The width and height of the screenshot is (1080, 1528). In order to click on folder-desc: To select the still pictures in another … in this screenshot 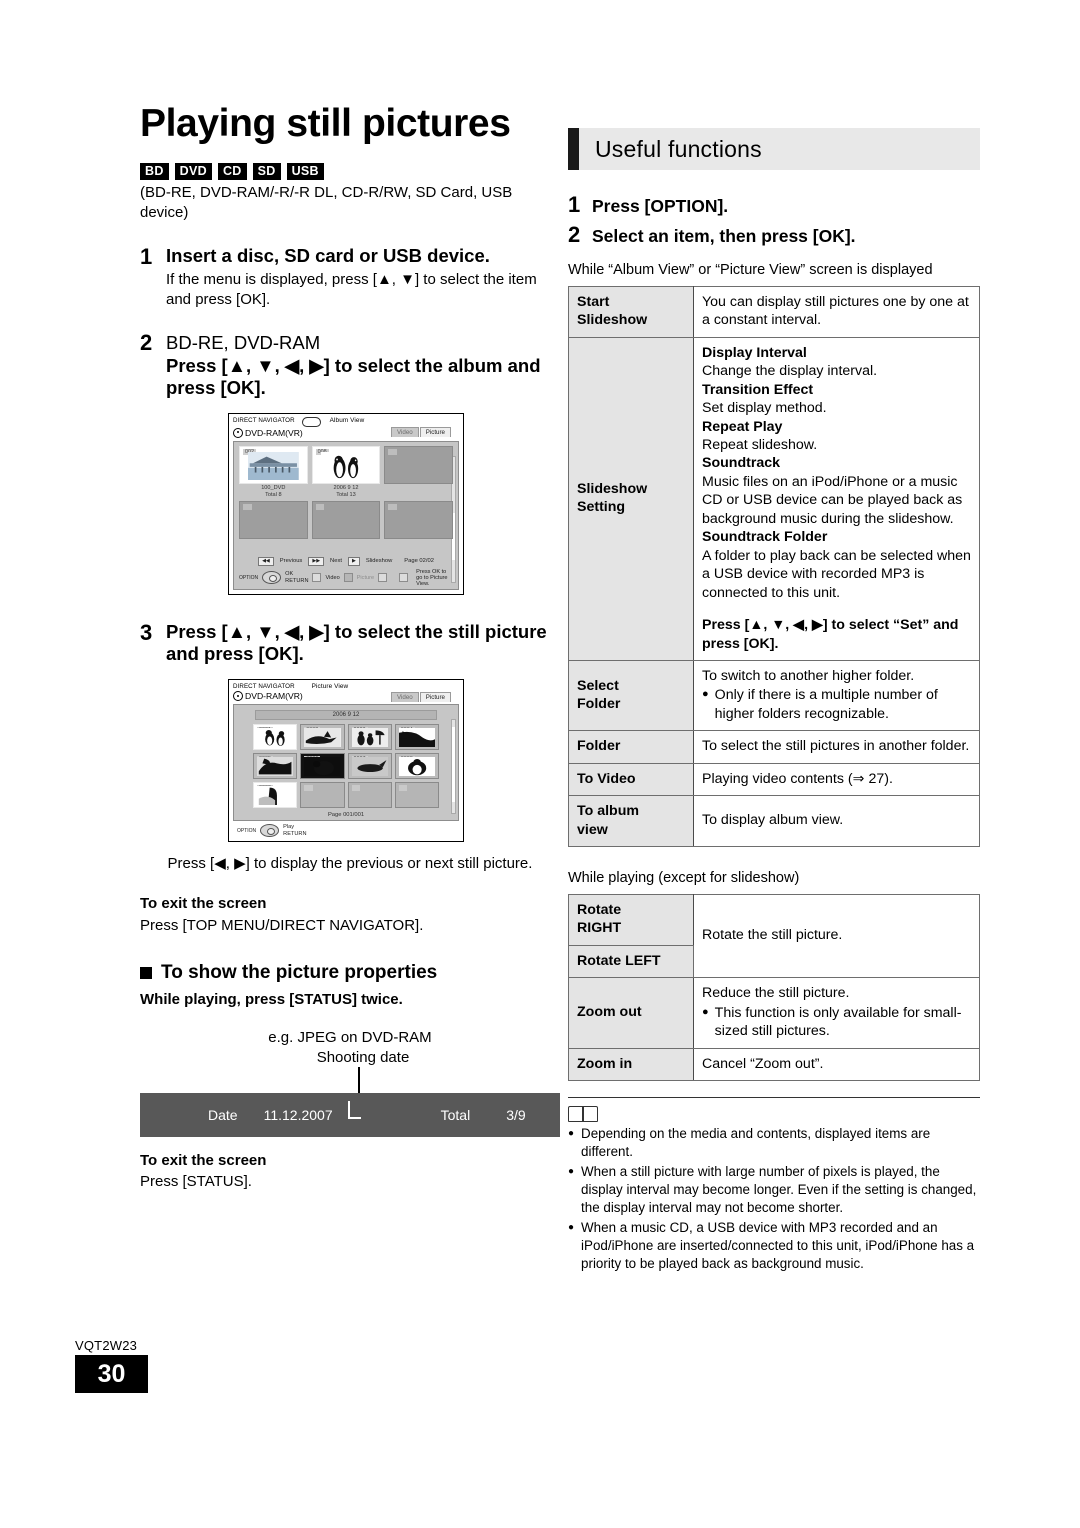, I will do `click(836, 746)`.